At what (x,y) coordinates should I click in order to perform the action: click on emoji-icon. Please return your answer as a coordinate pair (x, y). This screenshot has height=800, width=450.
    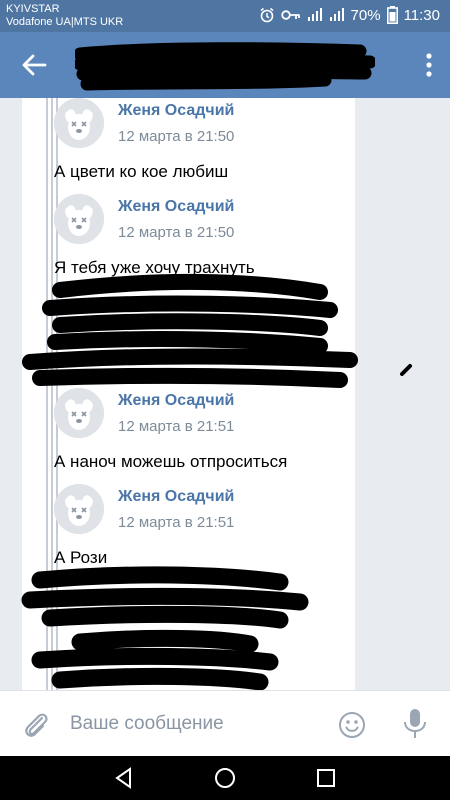
    Looking at the image, I should click on (352, 725).